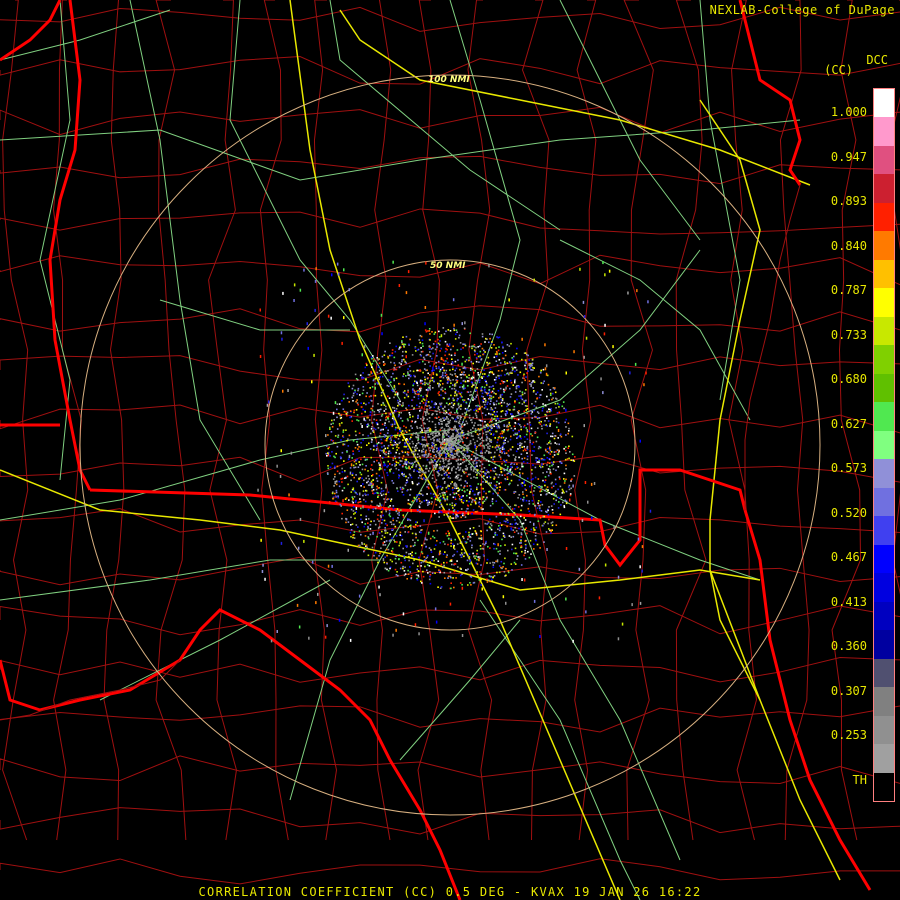  I want to click on color-scale-label: 0.893, so click(848, 201).